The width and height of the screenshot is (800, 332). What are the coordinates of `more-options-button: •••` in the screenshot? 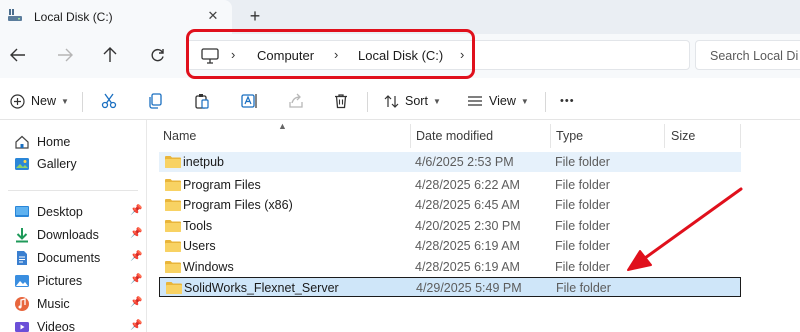 It's located at (567, 101).